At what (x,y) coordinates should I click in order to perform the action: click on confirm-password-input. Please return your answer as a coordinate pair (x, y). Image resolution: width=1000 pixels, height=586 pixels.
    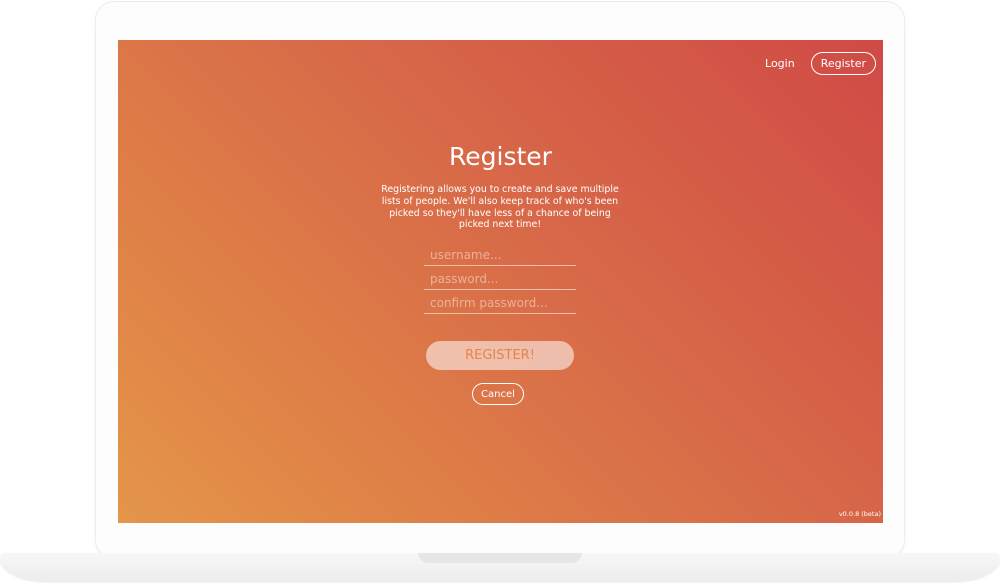
    Looking at the image, I should click on (500, 303).